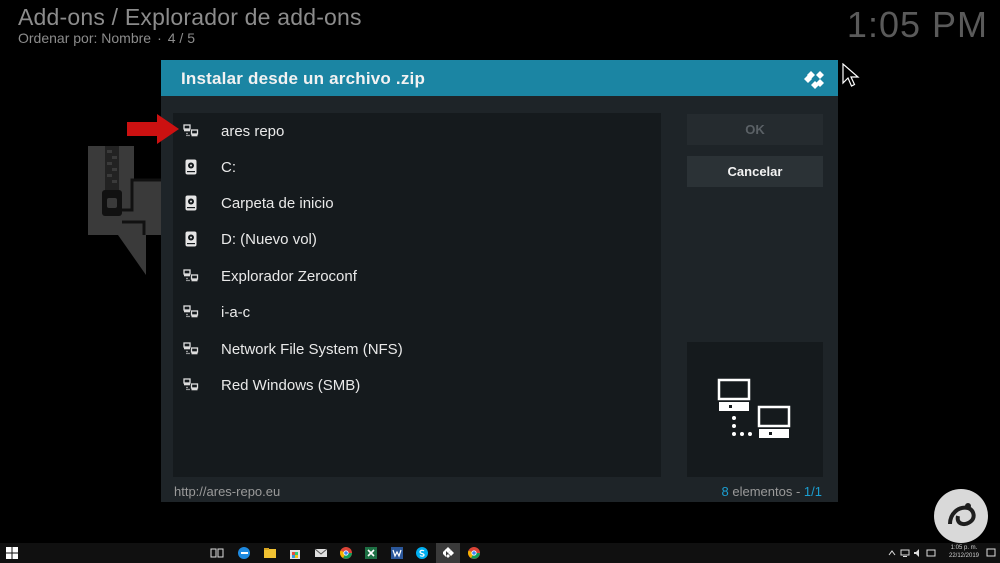 This screenshot has height=563, width=1000. Describe the element at coordinates (190, 17) in the screenshot. I see `breadcrumb: Add-ons / Explorador de add-ons` at that location.